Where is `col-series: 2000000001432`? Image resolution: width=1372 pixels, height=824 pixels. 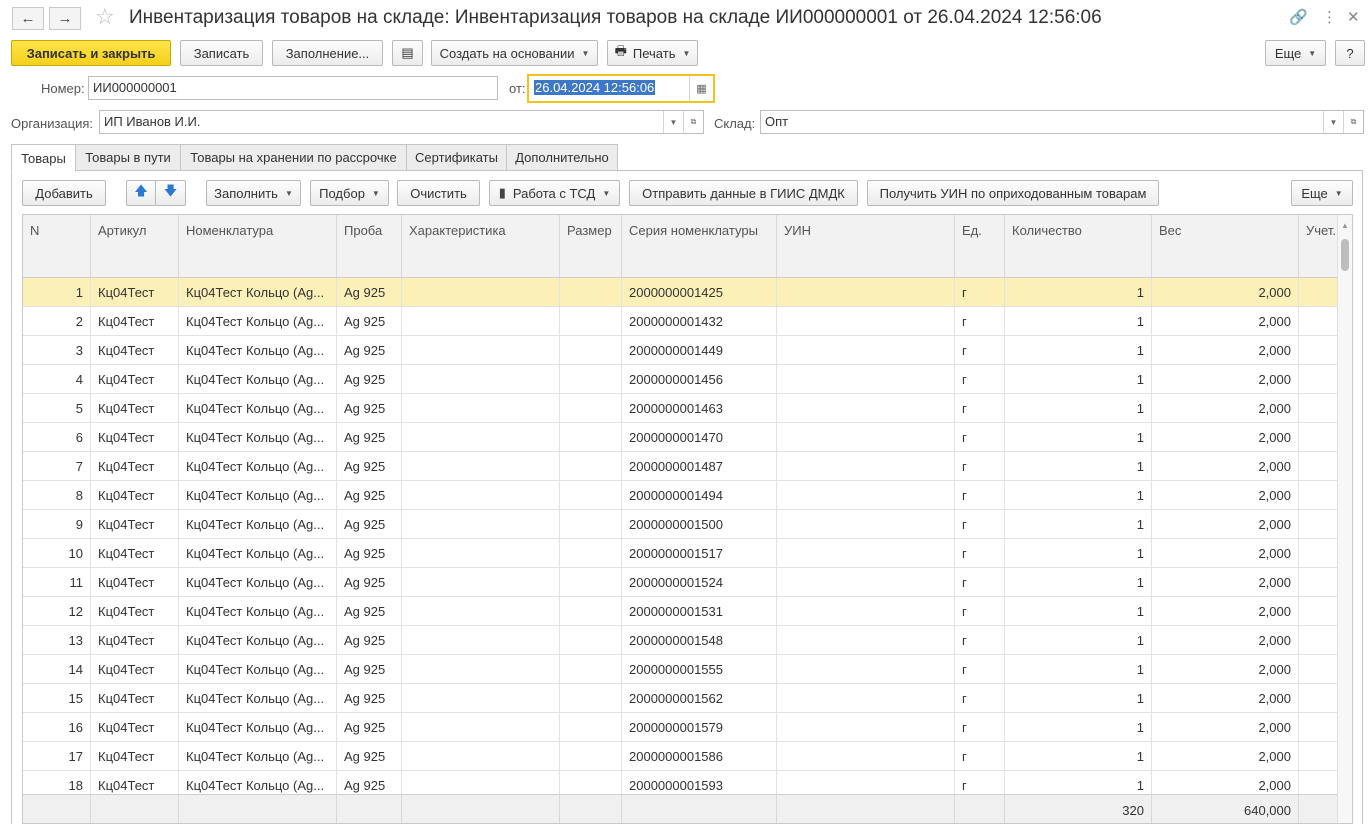 col-series: 2000000001432 is located at coordinates (699, 321).